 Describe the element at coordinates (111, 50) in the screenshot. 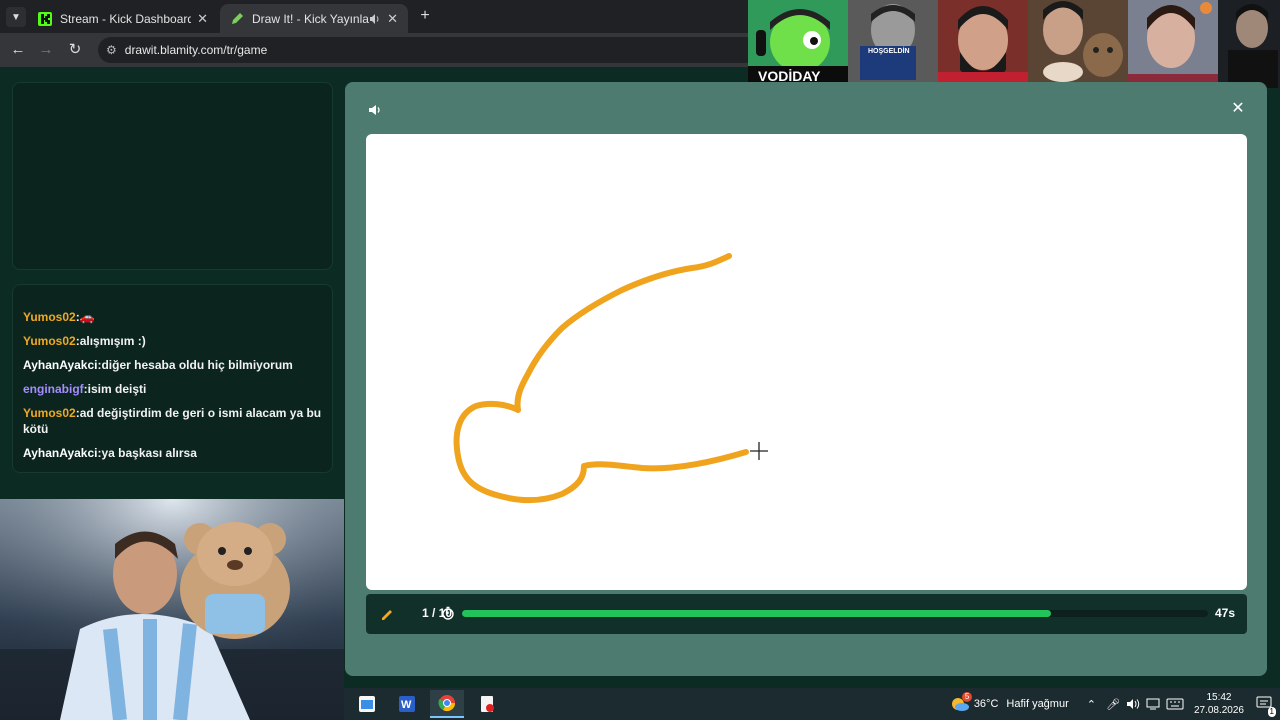

I see `site-settings-icon: ⚙` at that location.